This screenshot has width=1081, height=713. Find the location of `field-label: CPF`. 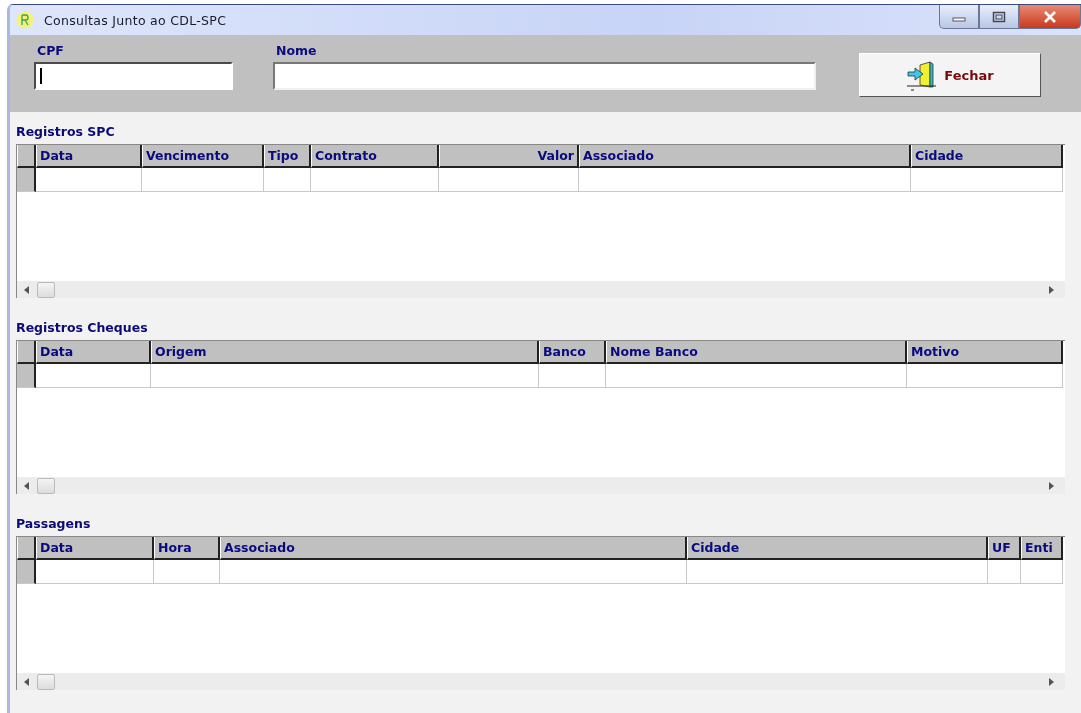

field-label: CPF is located at coordinates (50, 50).